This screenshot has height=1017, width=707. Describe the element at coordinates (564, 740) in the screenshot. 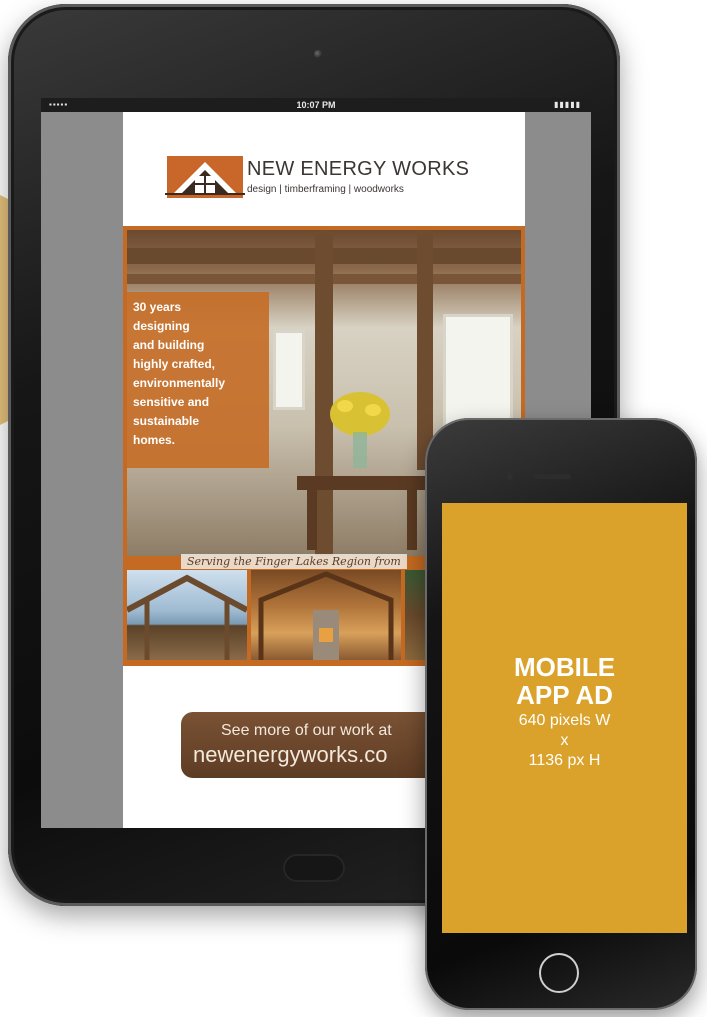

I see `ad-spec-x: x` at that location.